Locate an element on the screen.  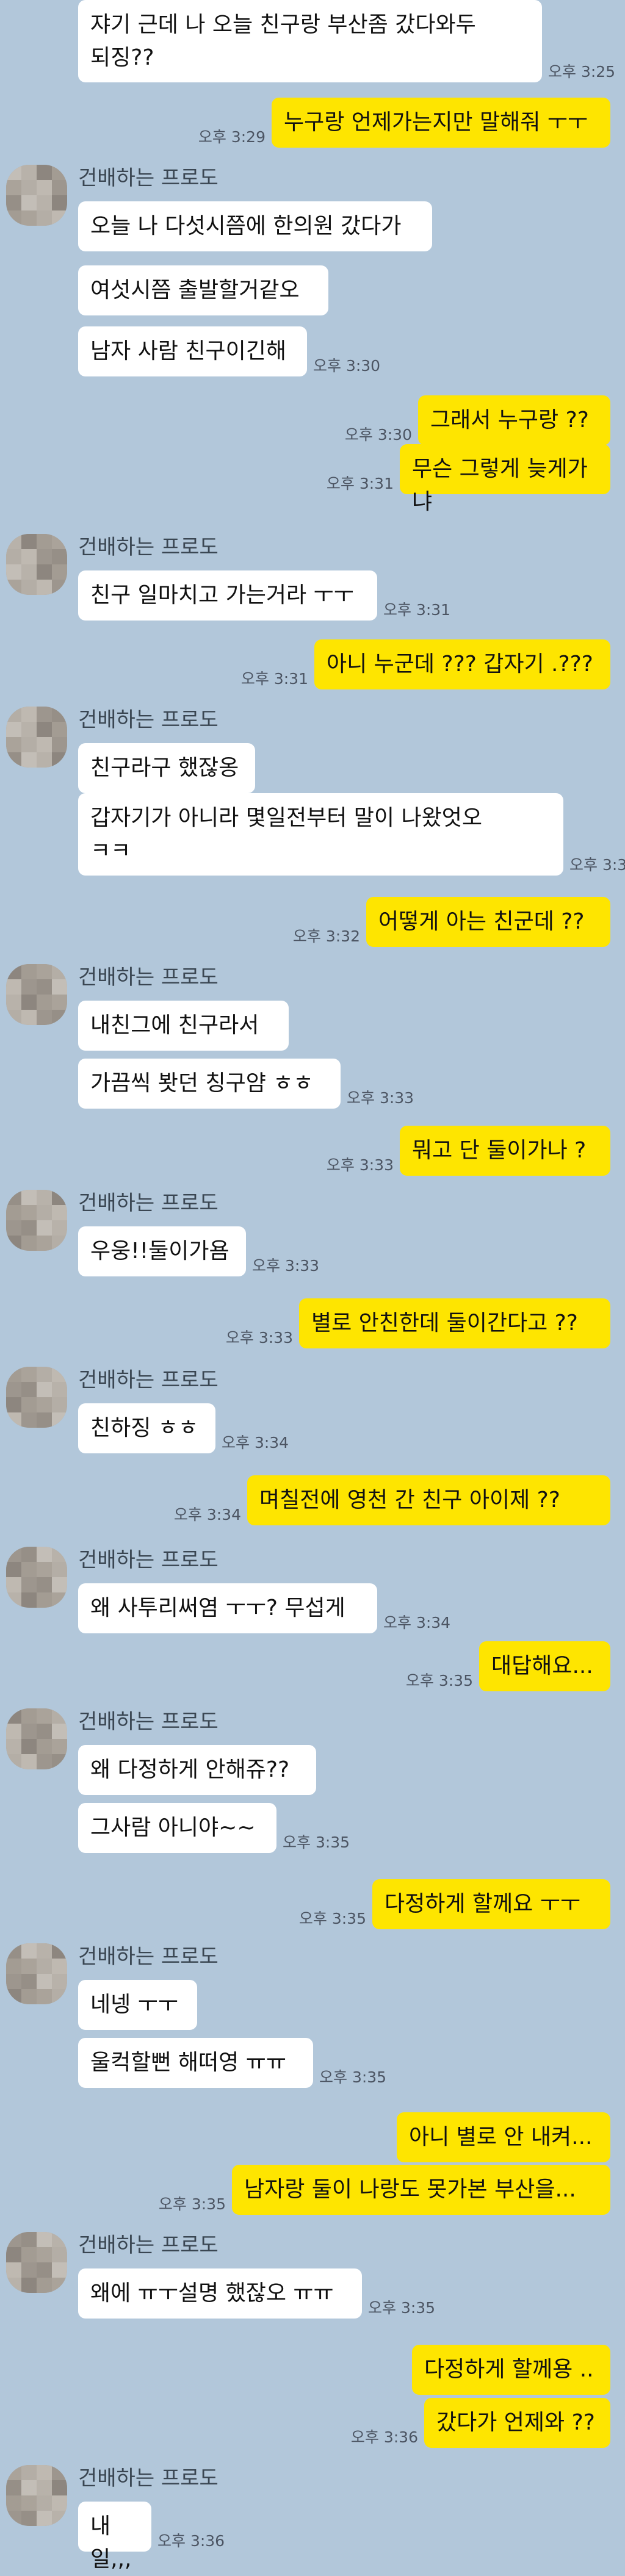
outgoing-message-bubble: 별로 안친한데 둘이간다고 ?? is located at coordinates (455, 1323).